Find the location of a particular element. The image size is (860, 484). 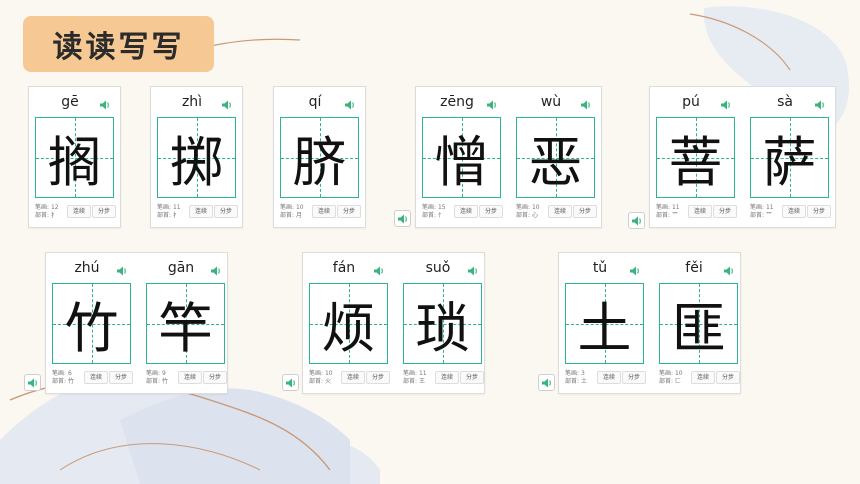

radical-value: 心 is located at coordinates (534, 215).